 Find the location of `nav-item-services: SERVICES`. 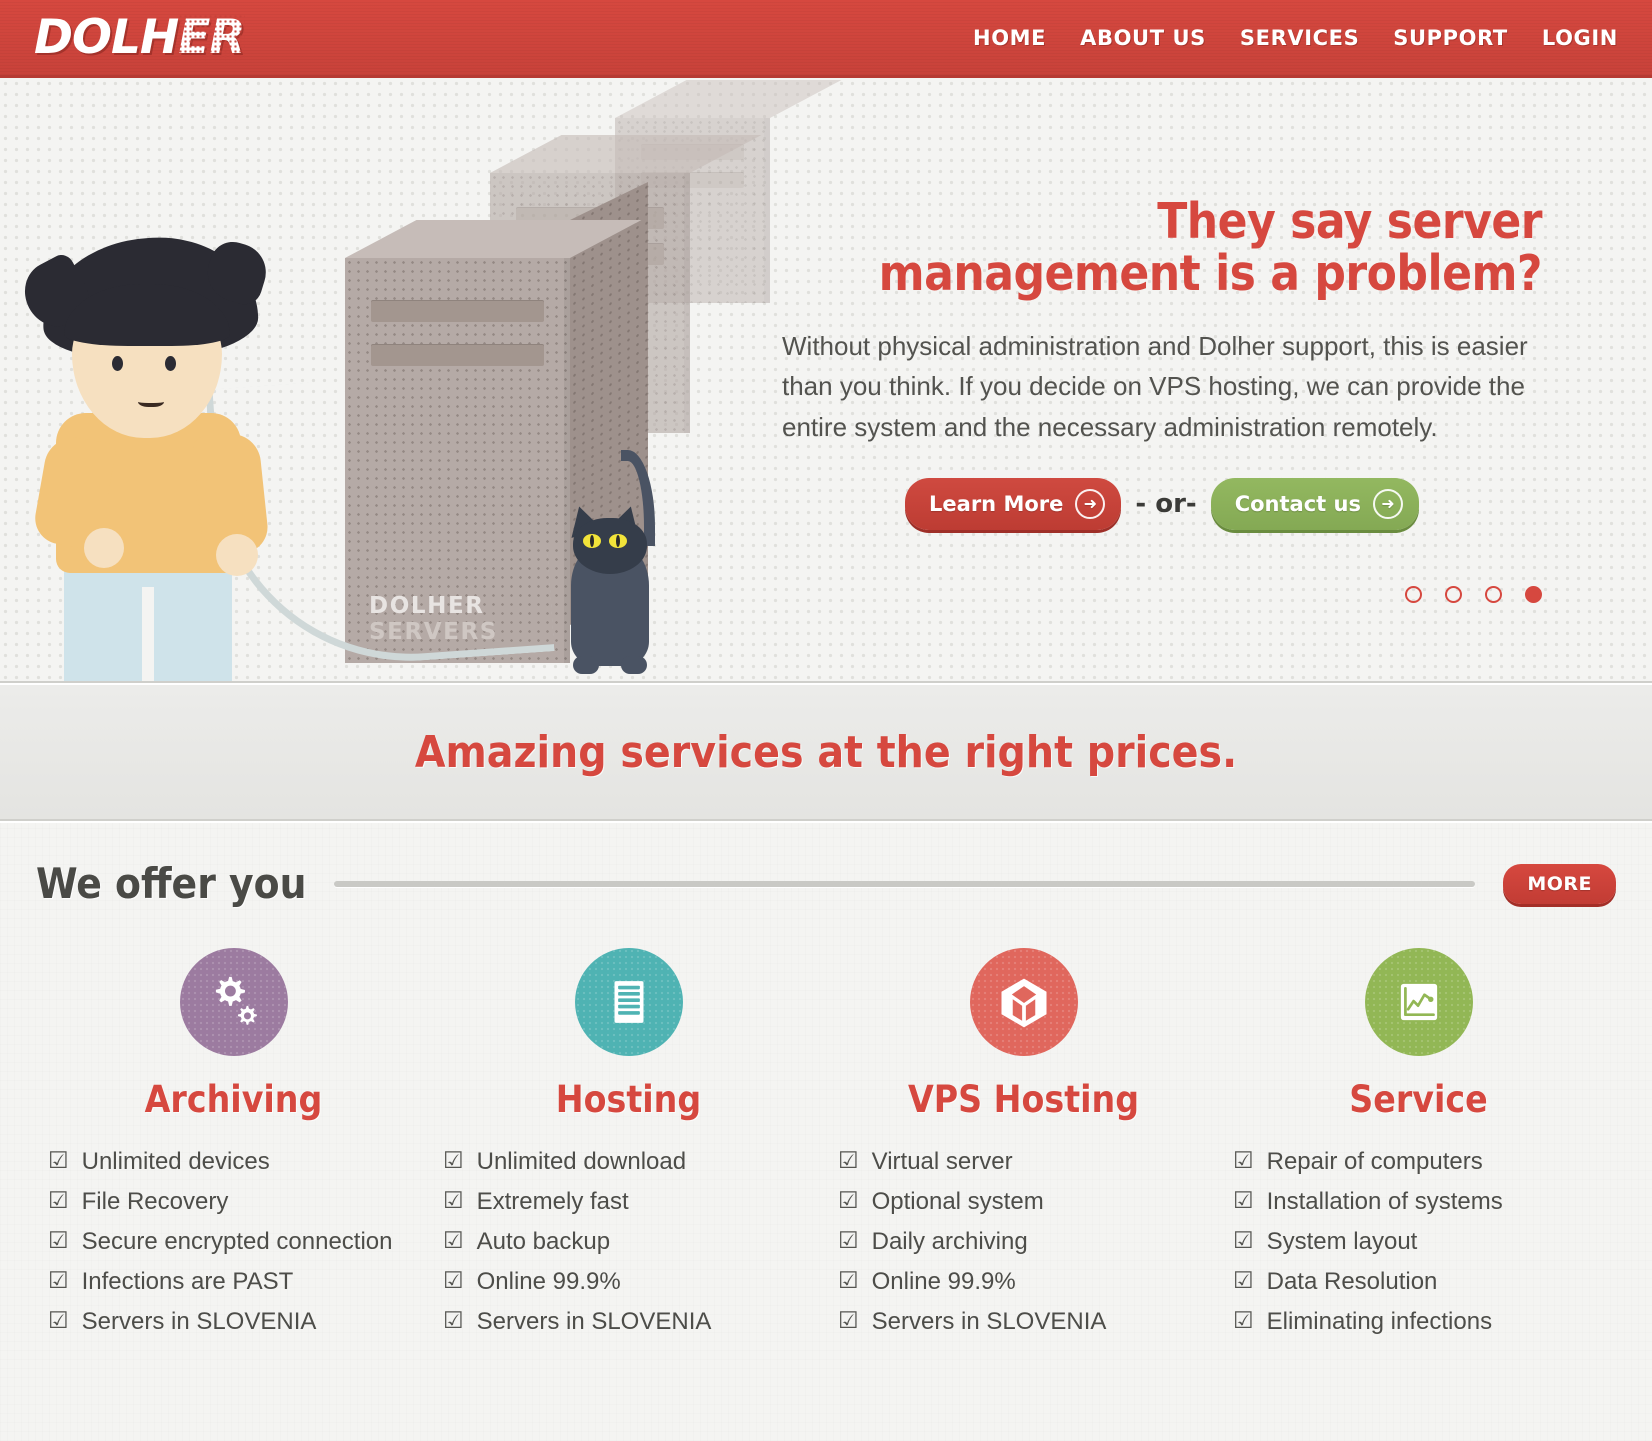

nav-item-services: SERVICES is located at coordinates (1299, 38).